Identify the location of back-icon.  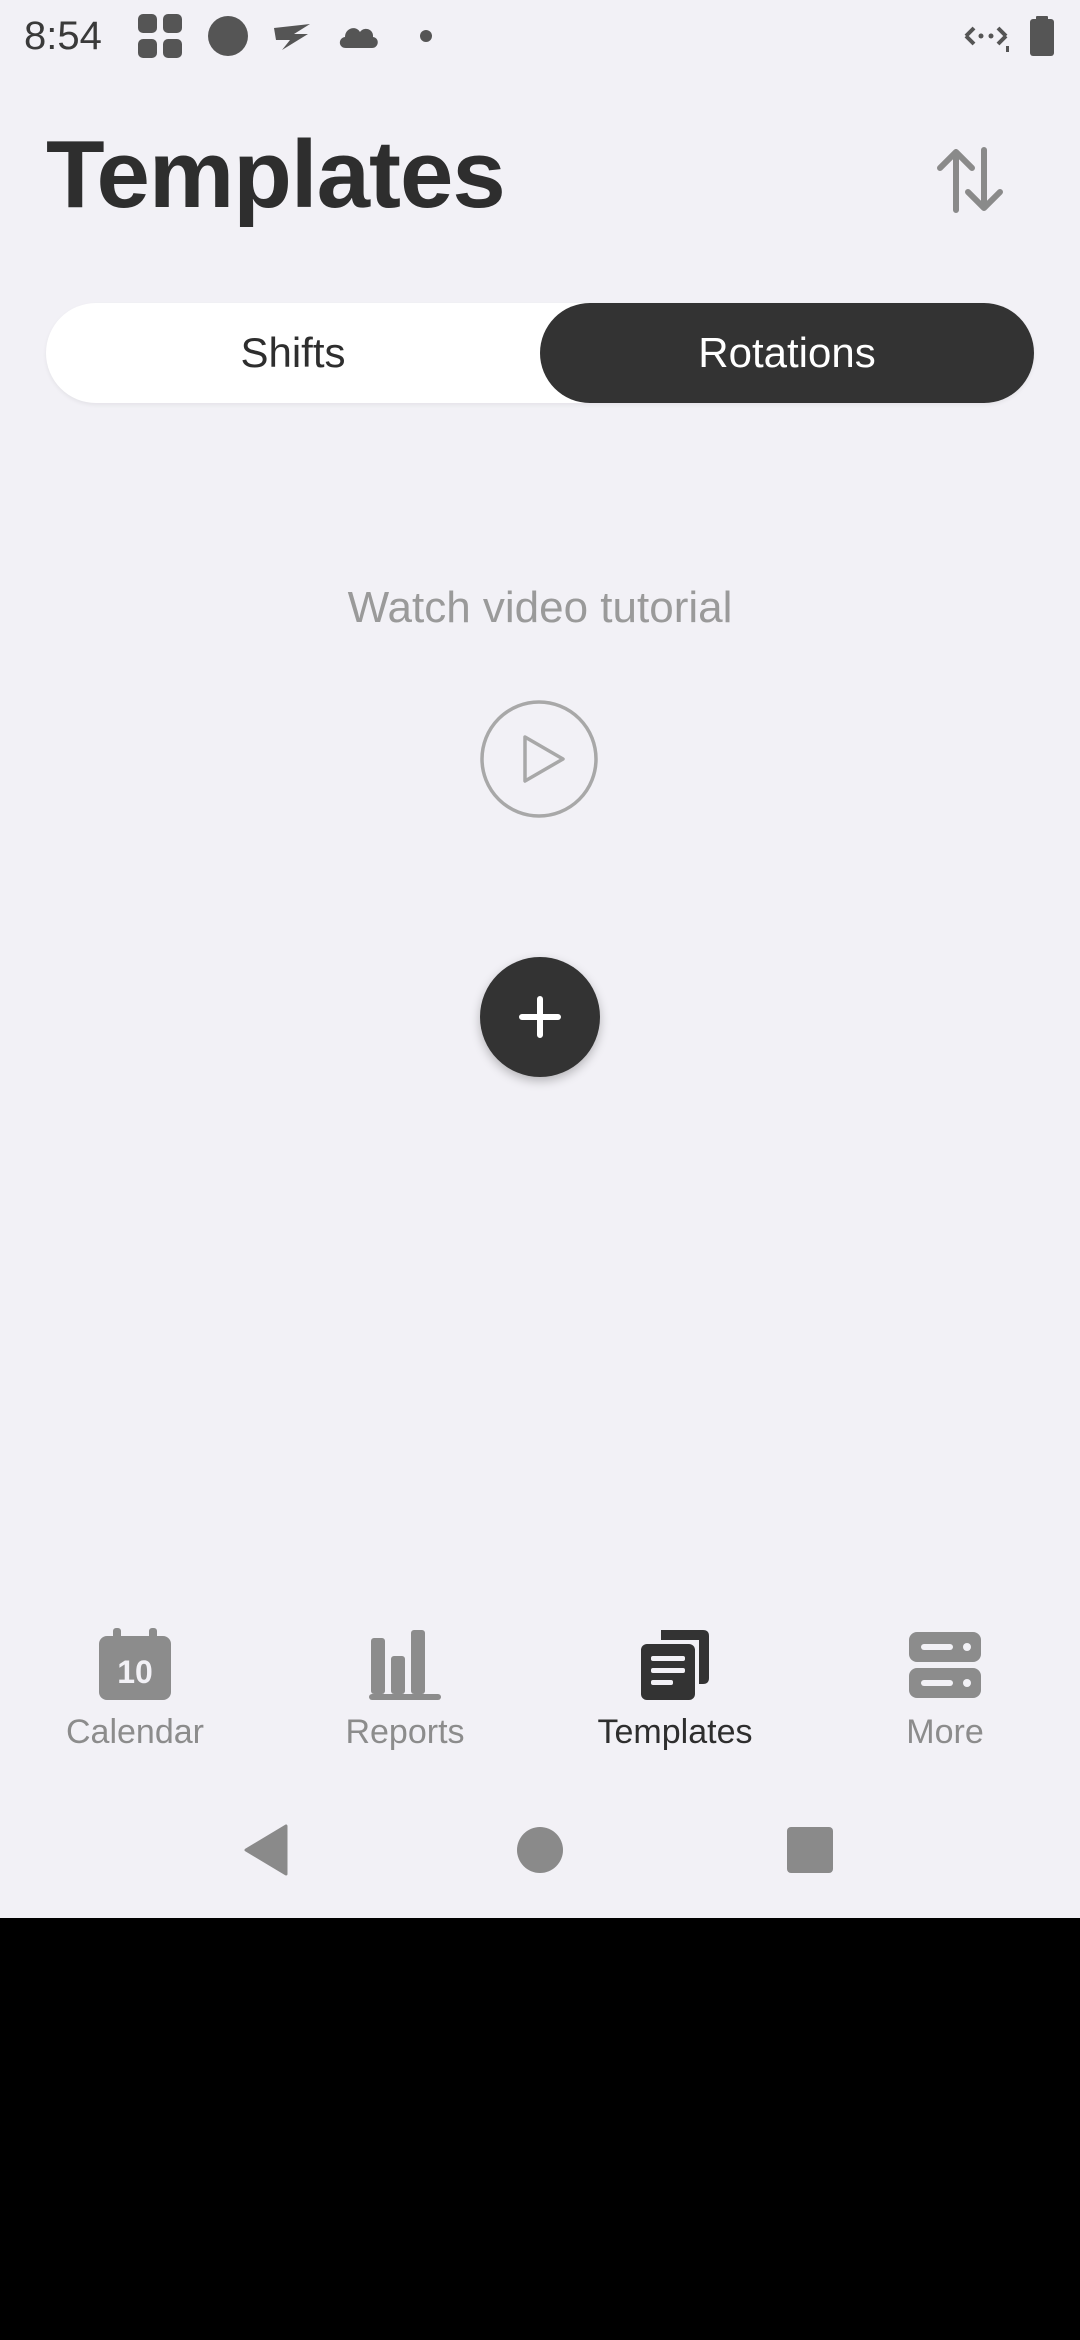
(268, 1850).